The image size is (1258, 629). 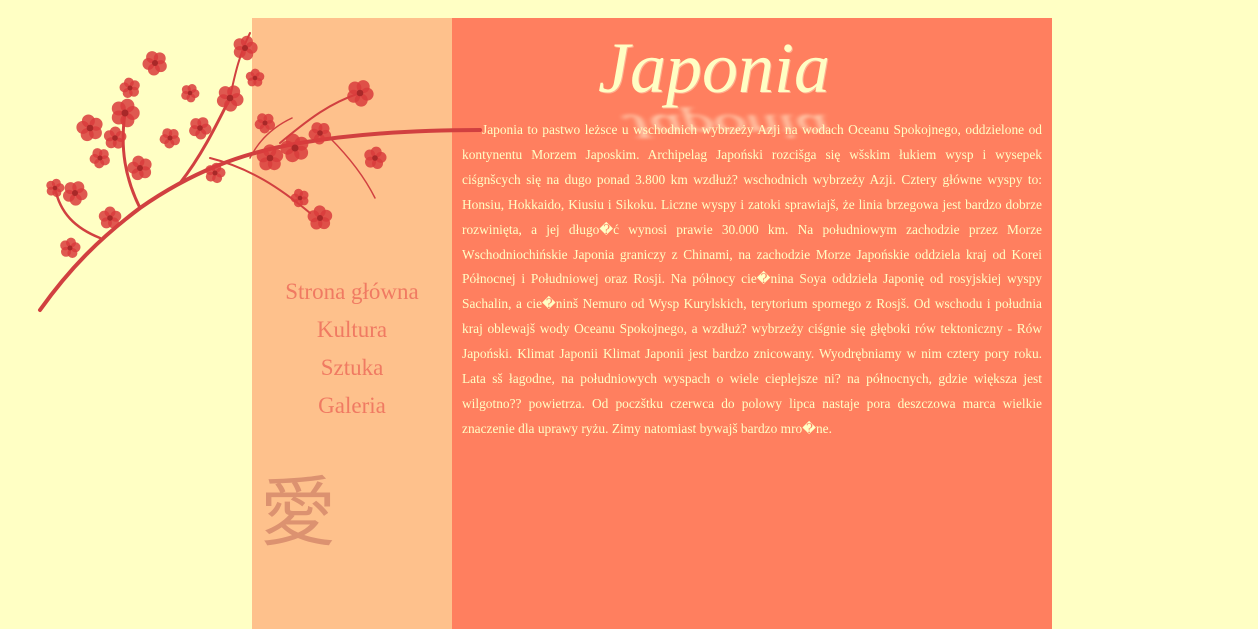 I want to click on page-header: Japonia Japonia, so click(x=752, y=85).